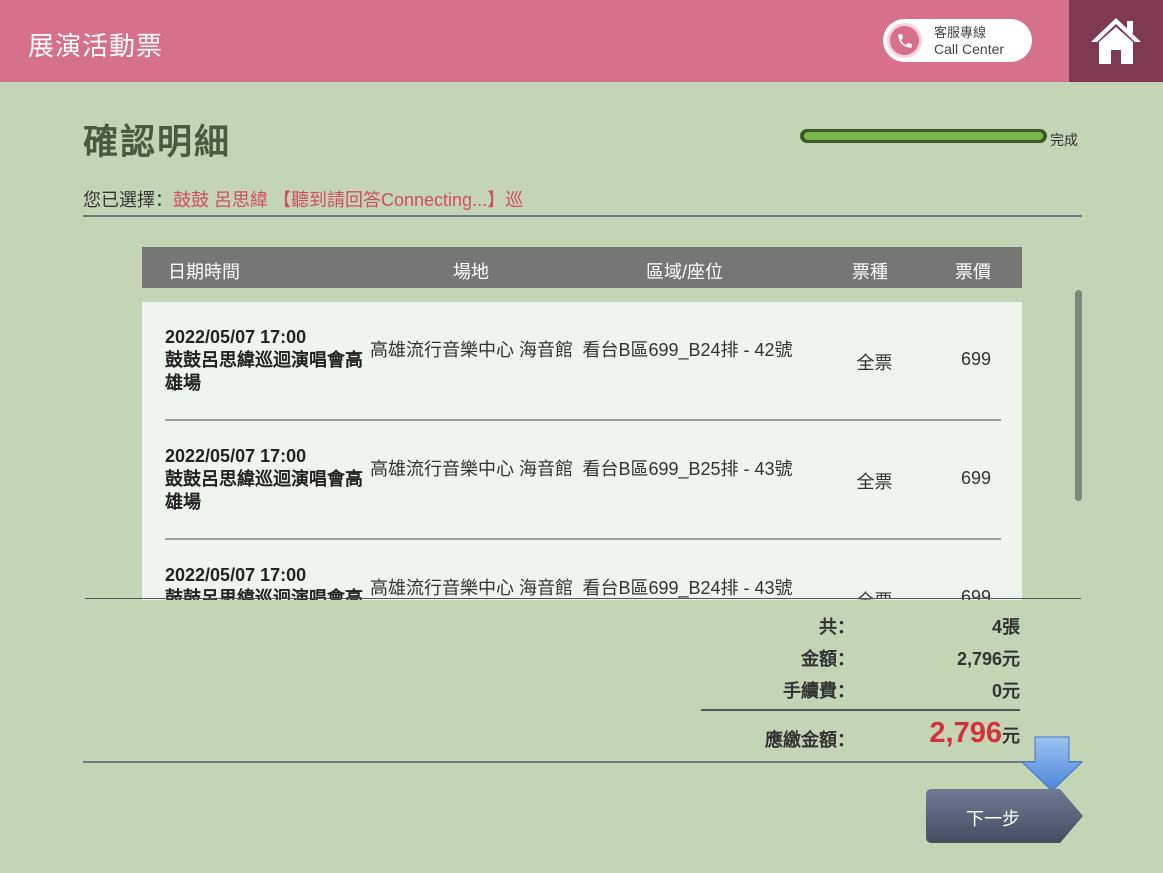 This screenshot has width=1163, height=873. Describe the element at coordinates (904, 40) in the screenshot. I see `phone-icon` at that location.